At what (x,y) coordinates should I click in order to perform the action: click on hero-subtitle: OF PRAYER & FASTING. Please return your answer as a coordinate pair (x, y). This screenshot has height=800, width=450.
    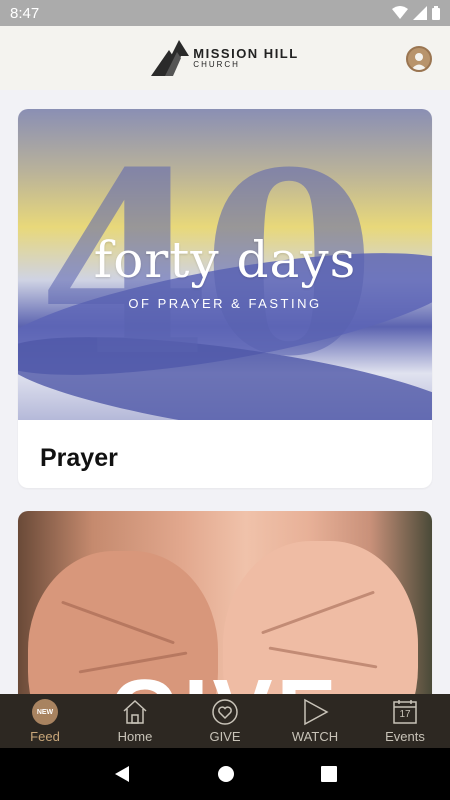
    Looking at the image, I should click on (225, 303).